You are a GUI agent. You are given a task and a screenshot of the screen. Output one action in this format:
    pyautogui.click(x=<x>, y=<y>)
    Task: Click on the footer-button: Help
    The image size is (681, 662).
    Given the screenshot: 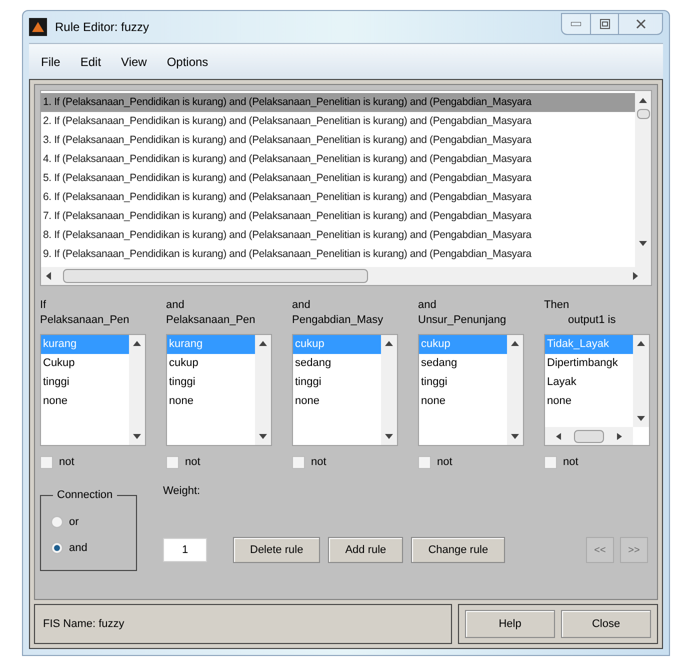 What is the action you would take?
    pyautogui.click(x=510, y=624)
    